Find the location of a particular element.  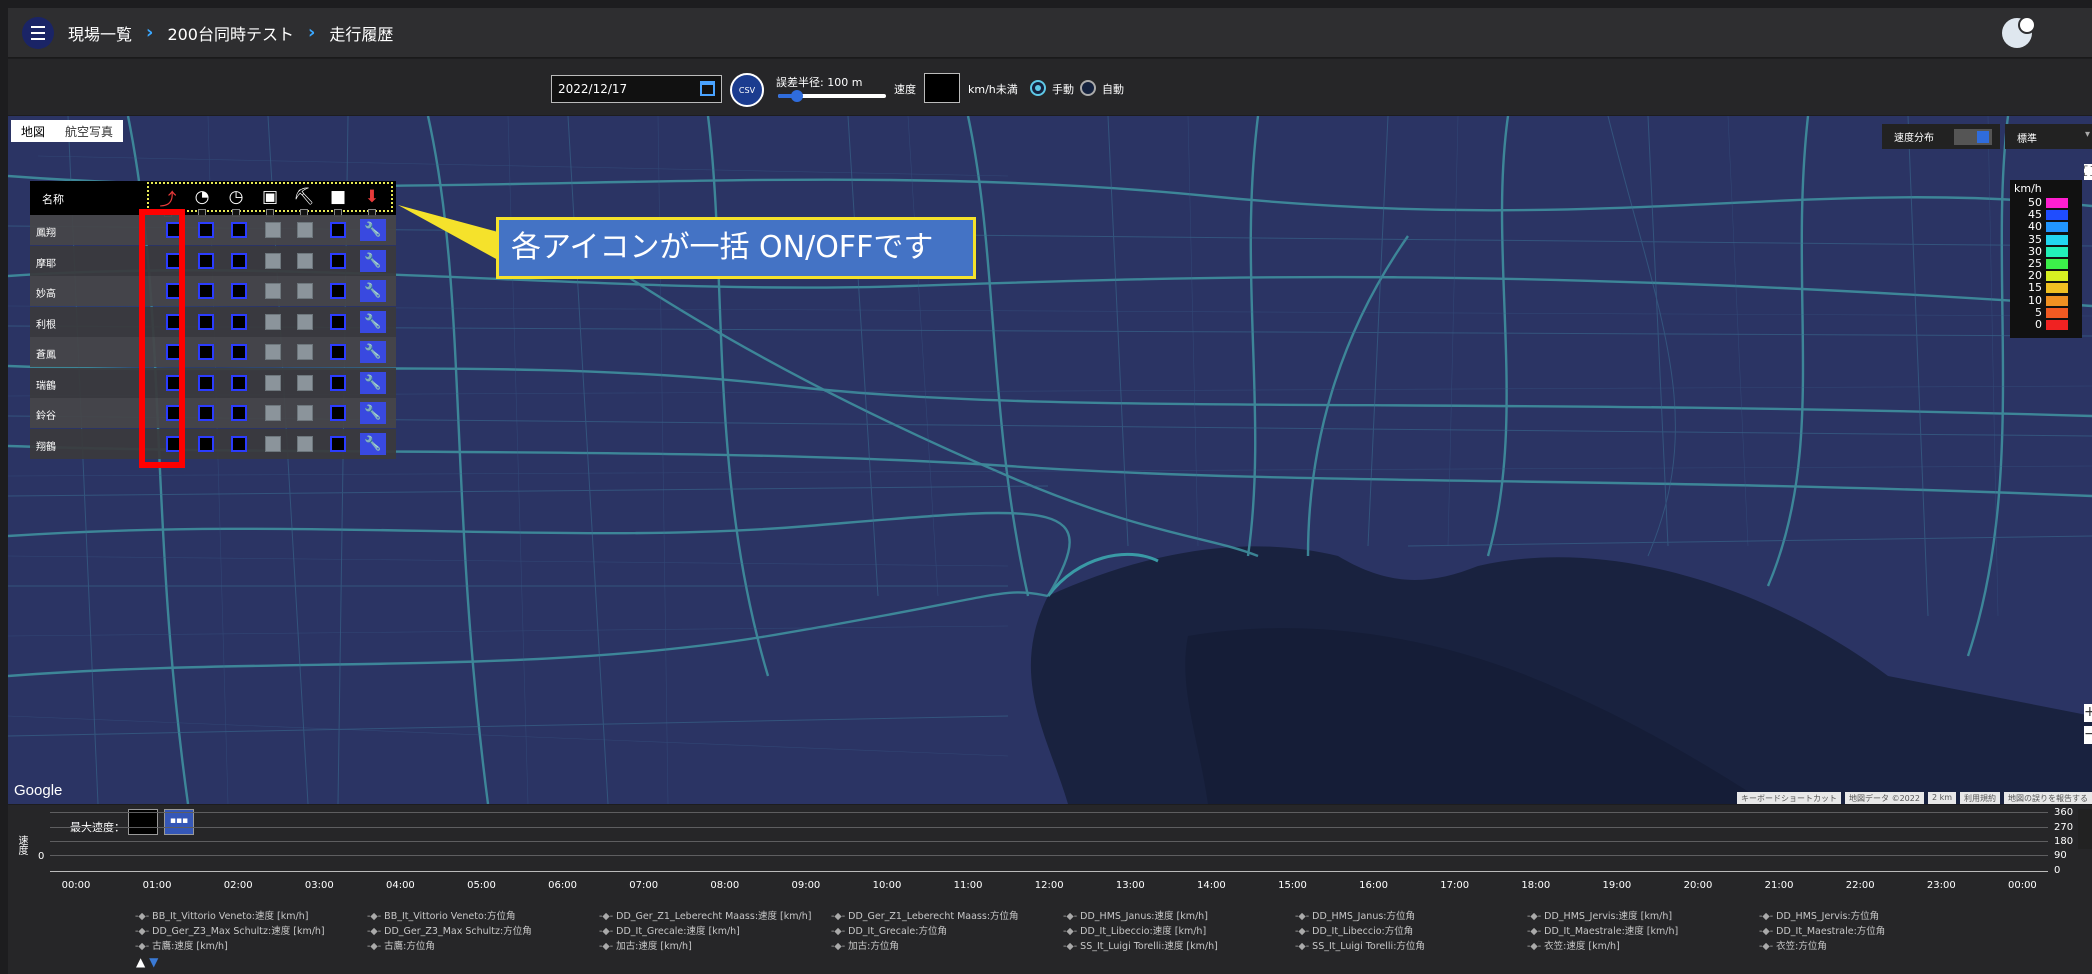

y-axis-label: 速度 is located at coordinates (21, 845).